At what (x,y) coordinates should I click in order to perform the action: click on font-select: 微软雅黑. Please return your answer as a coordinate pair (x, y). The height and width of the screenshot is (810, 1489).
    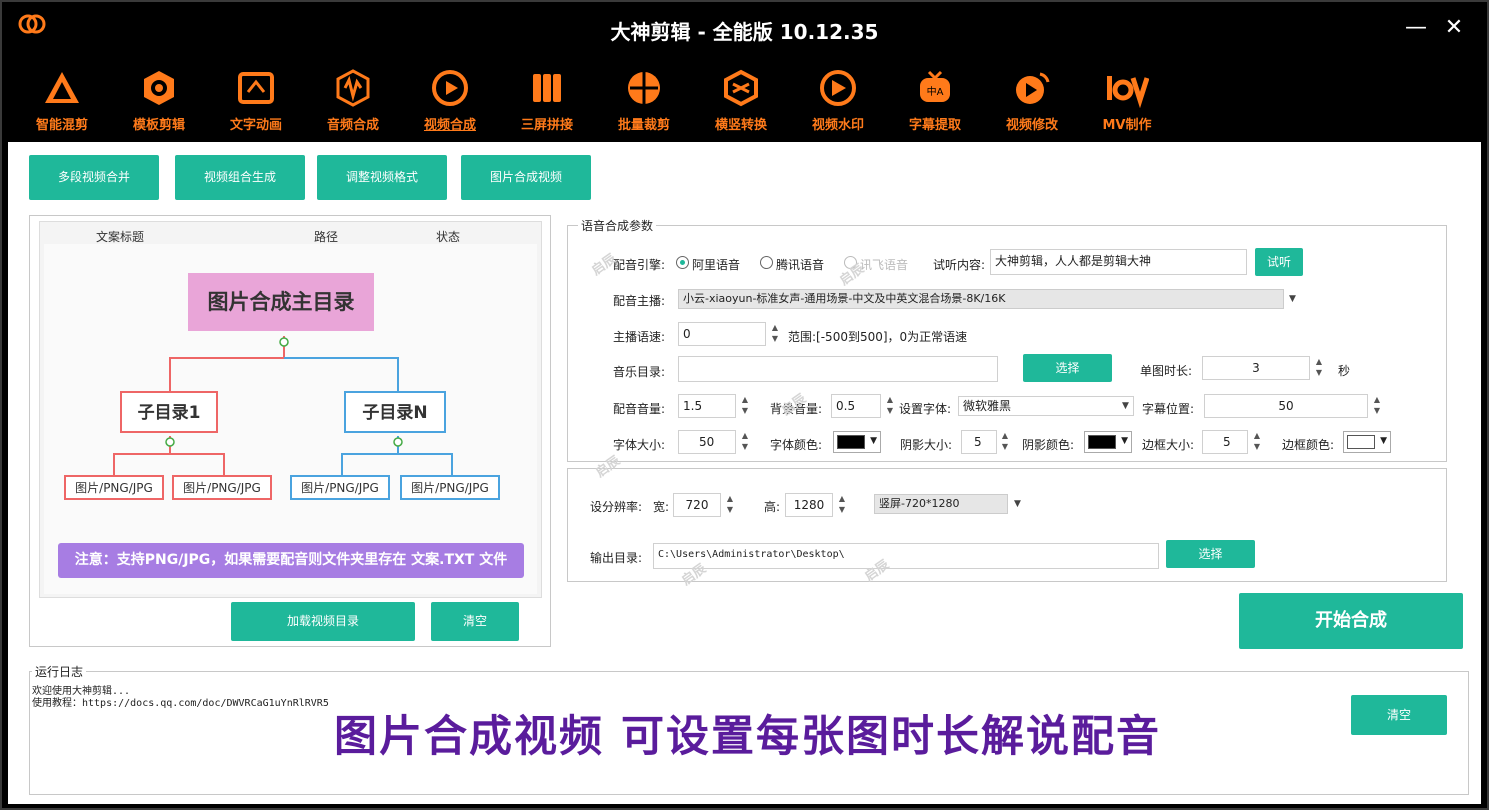
    Looking at the image, I should click on (1046, 406).